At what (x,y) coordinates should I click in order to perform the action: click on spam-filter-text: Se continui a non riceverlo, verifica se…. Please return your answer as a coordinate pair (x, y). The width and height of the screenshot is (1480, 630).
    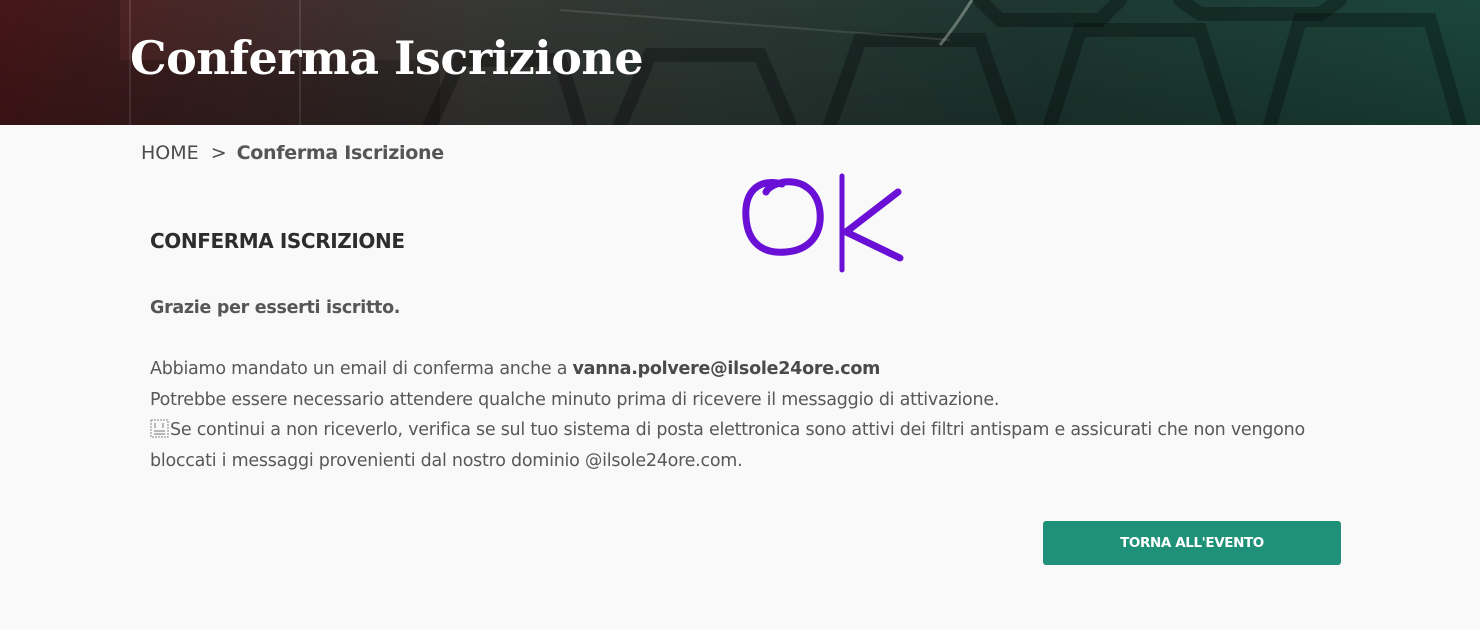
    Looking at the image, I should click on (727, 445).